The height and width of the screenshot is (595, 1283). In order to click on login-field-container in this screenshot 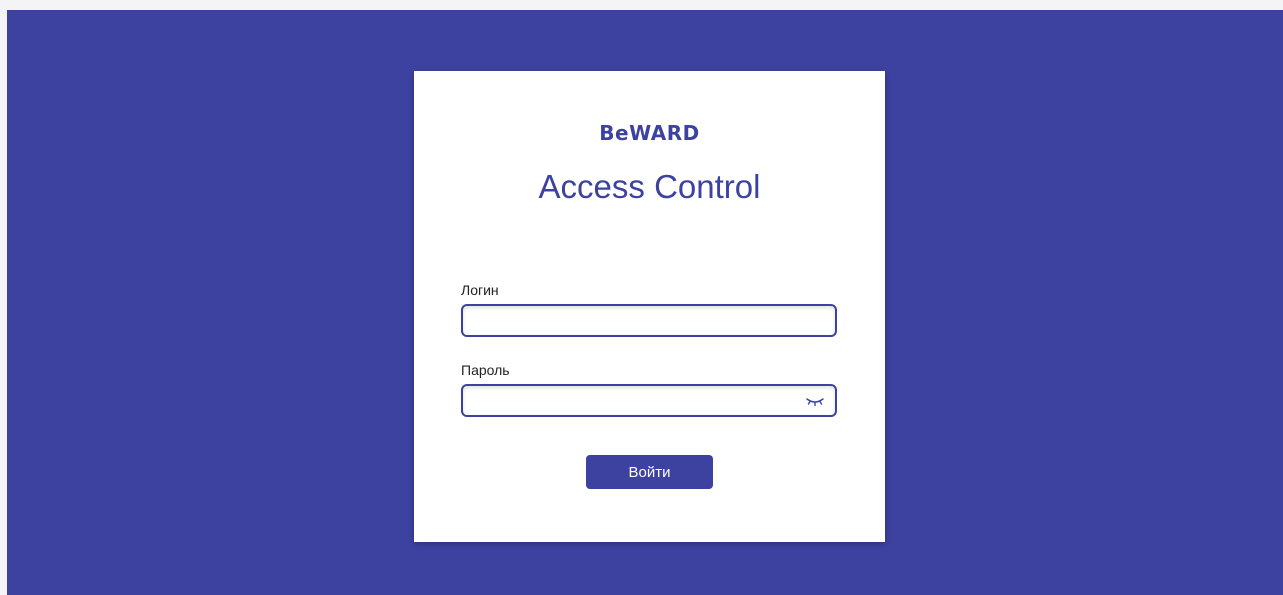, I will do `click(649, 320)`.